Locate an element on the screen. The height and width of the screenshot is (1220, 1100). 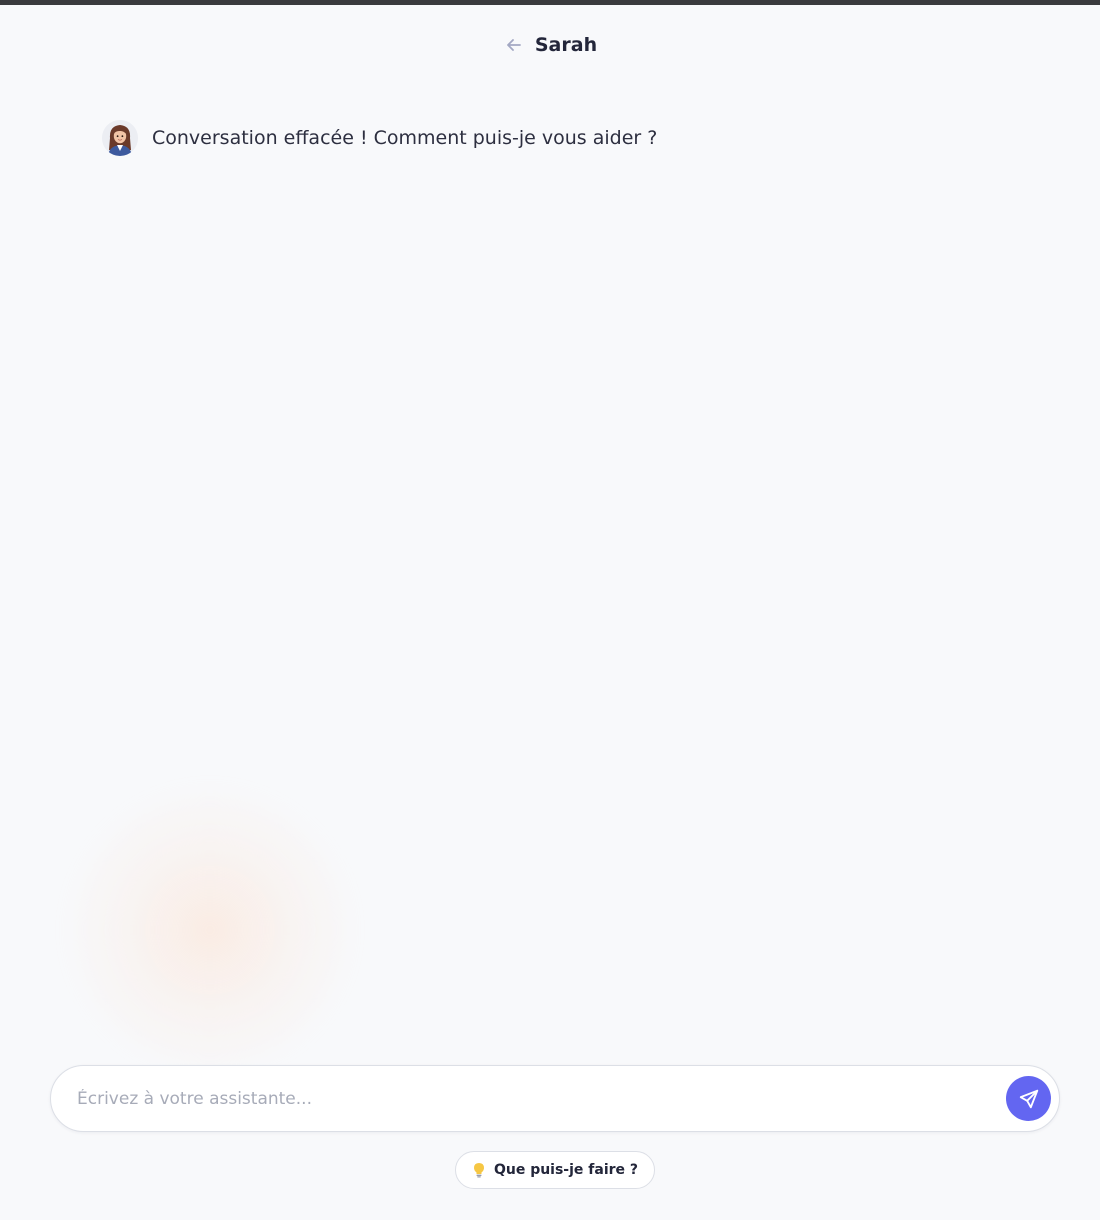
message-input is located at coordinates (541, 1098).